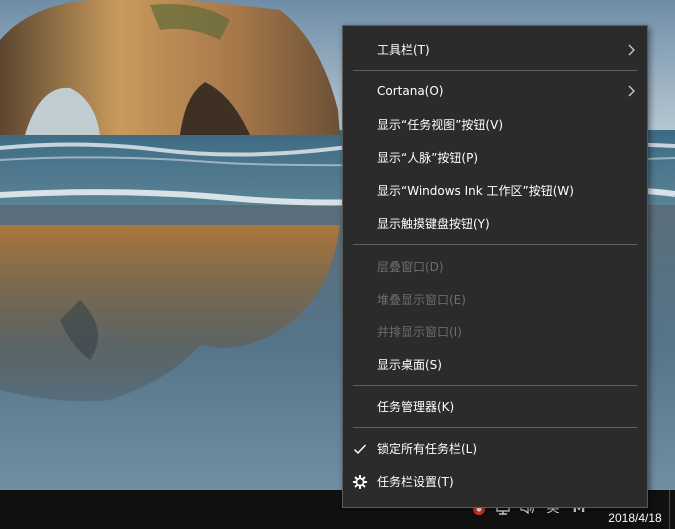  What do you see at coordinates (427, 449) in the screenshot?
I see `menu-item-label: 锁定所有任务栏(L)` at bounding box center [427, 449].